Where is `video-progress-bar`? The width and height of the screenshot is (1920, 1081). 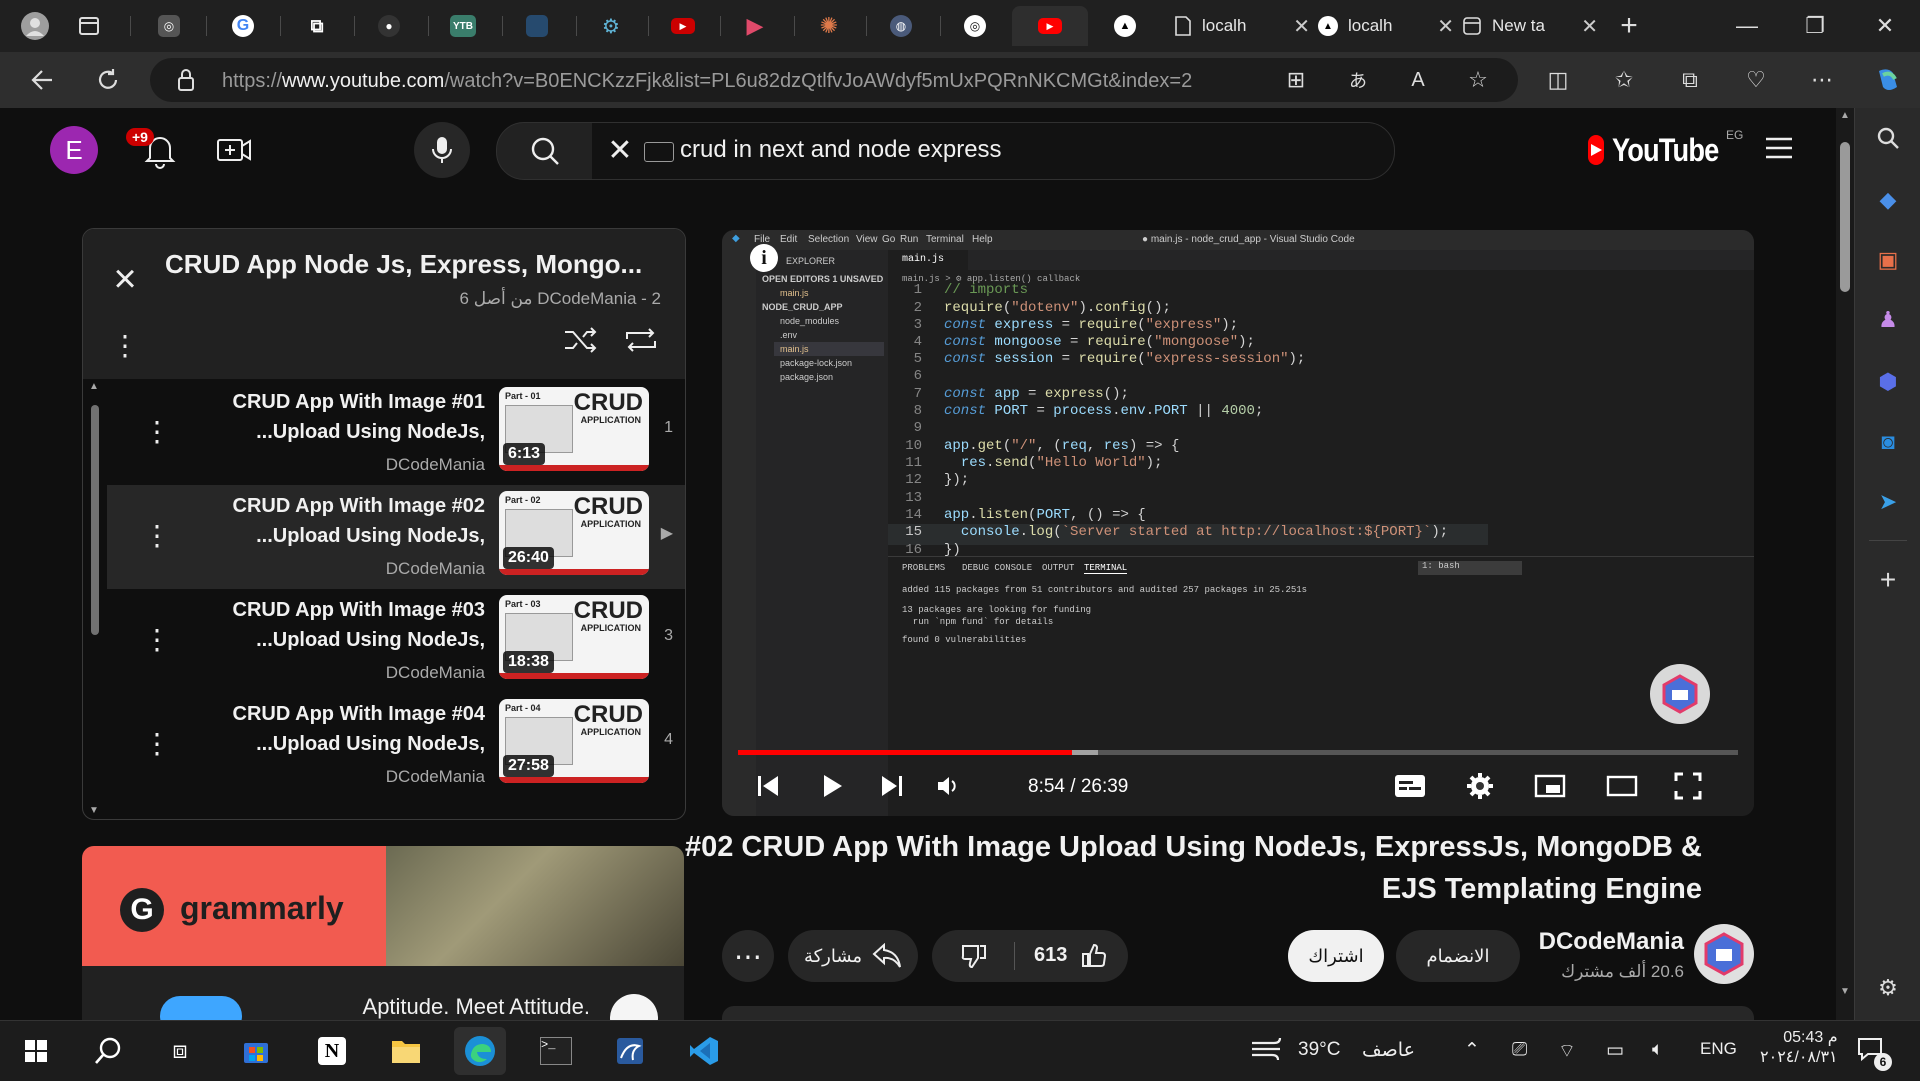
video-progress-bar is located at coordinates (1238, 752).